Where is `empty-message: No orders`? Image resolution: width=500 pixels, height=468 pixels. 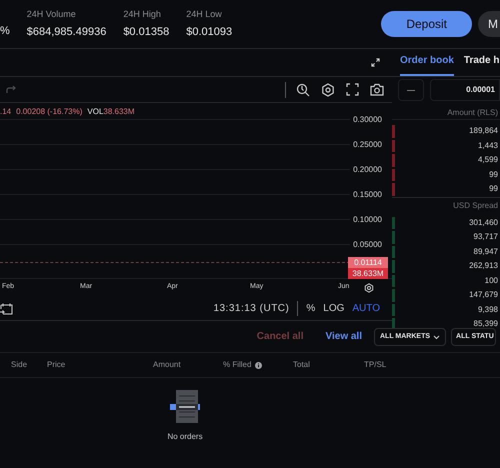 empty-message: No orders is located at coordinates (185, 437).